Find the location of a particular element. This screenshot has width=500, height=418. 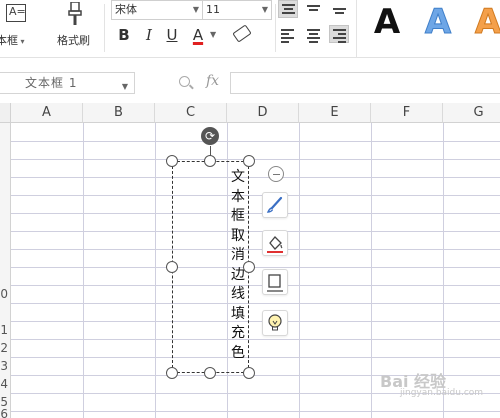

column-header-b: B is located at coordinates (119, 113).